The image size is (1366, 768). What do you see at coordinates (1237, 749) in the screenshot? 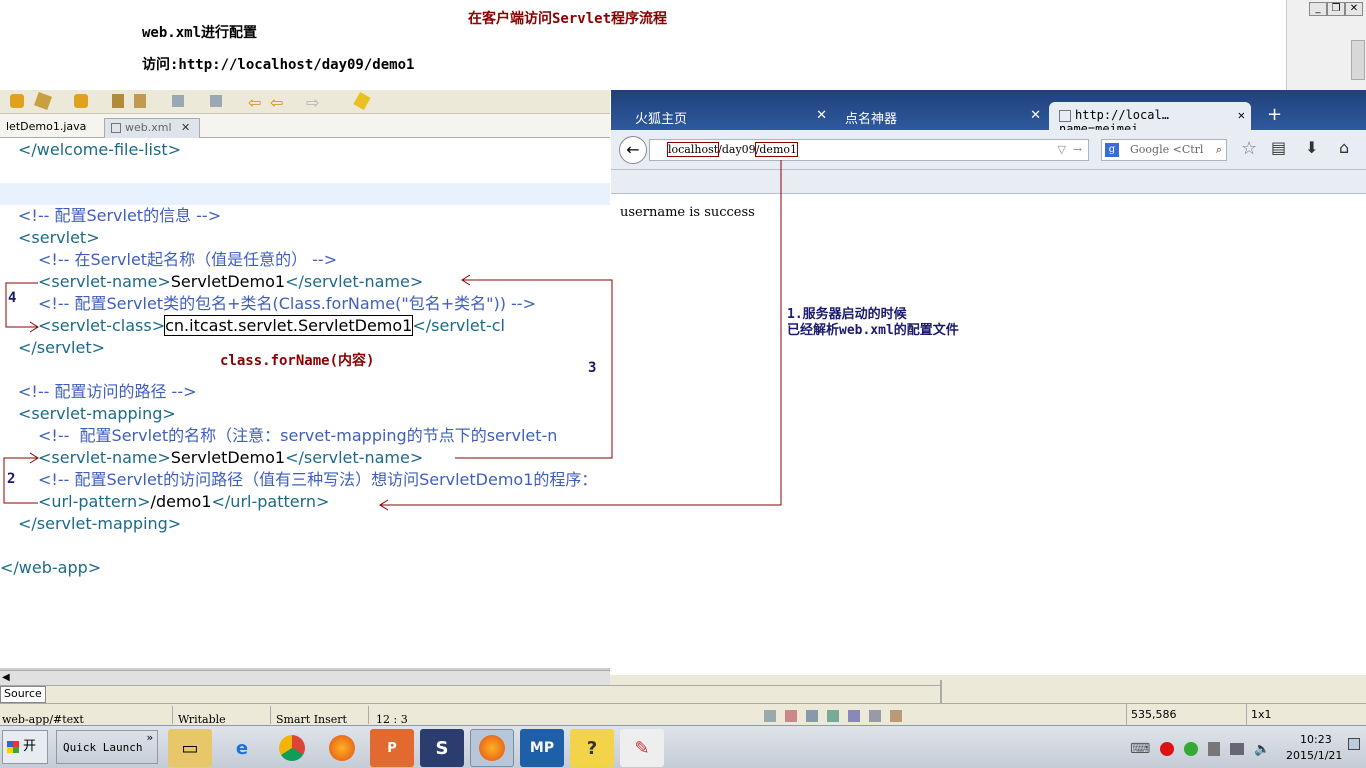
I see `network-icon` at bounding box center [1237, 749].